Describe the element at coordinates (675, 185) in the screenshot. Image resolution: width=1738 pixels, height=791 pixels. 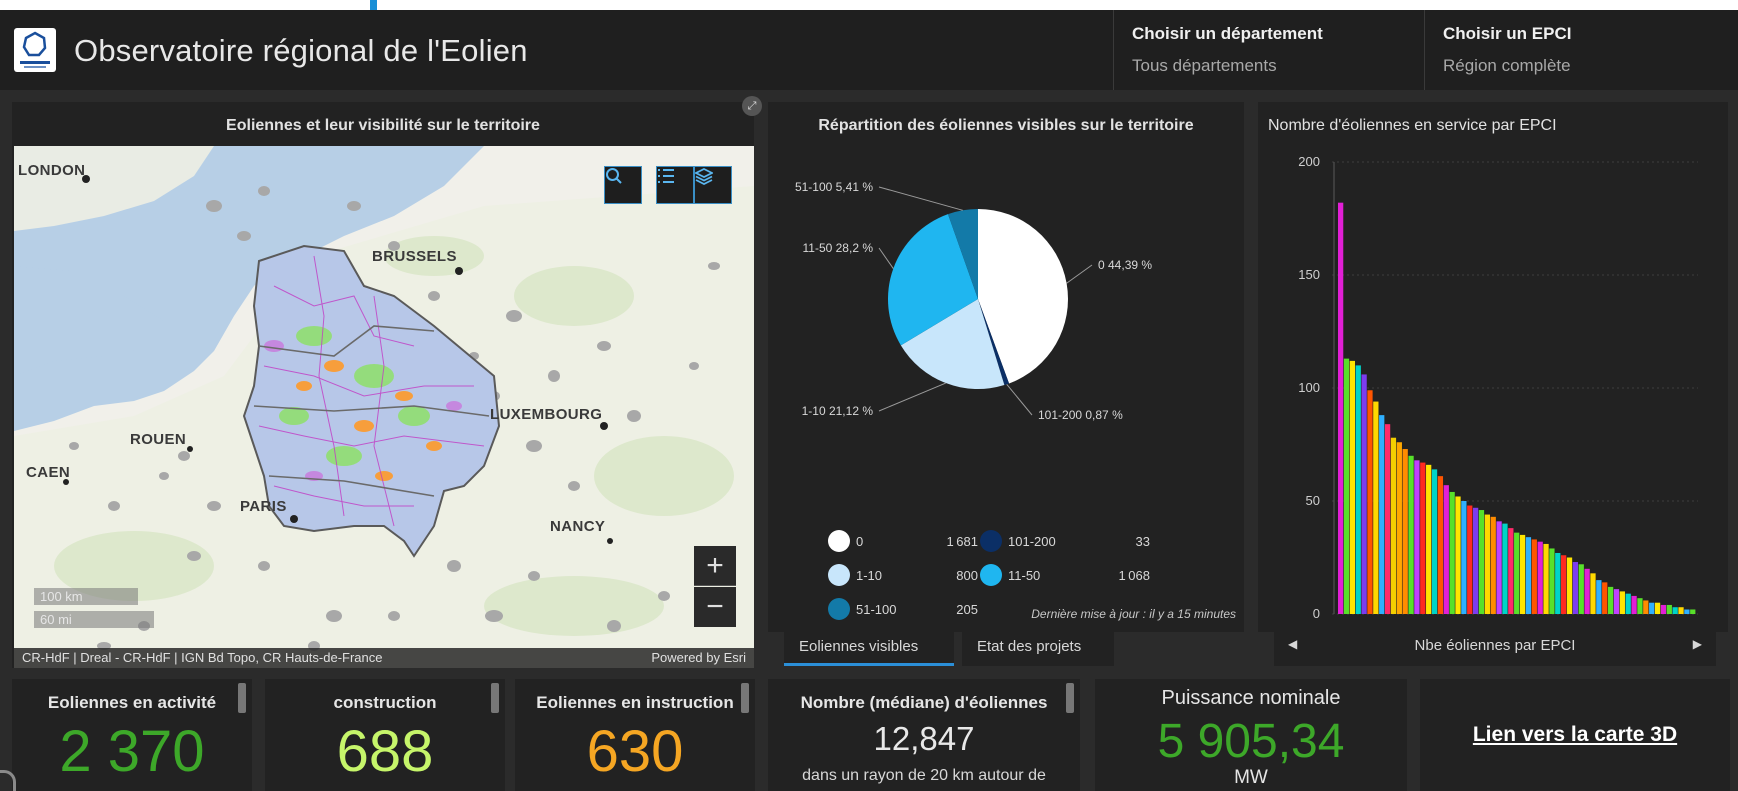
I see `list-icon` at that location.